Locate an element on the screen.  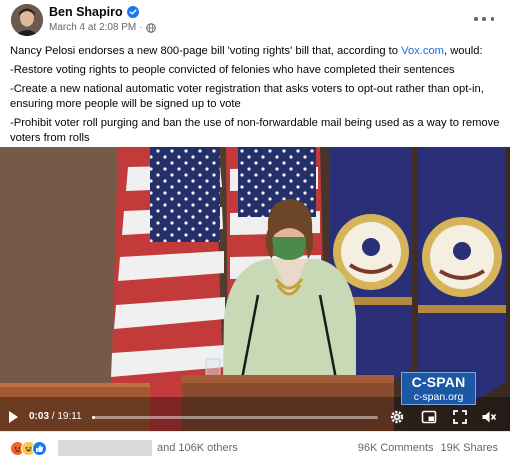
cspan-title: C-SPAN is located at coordinates (438, 382).